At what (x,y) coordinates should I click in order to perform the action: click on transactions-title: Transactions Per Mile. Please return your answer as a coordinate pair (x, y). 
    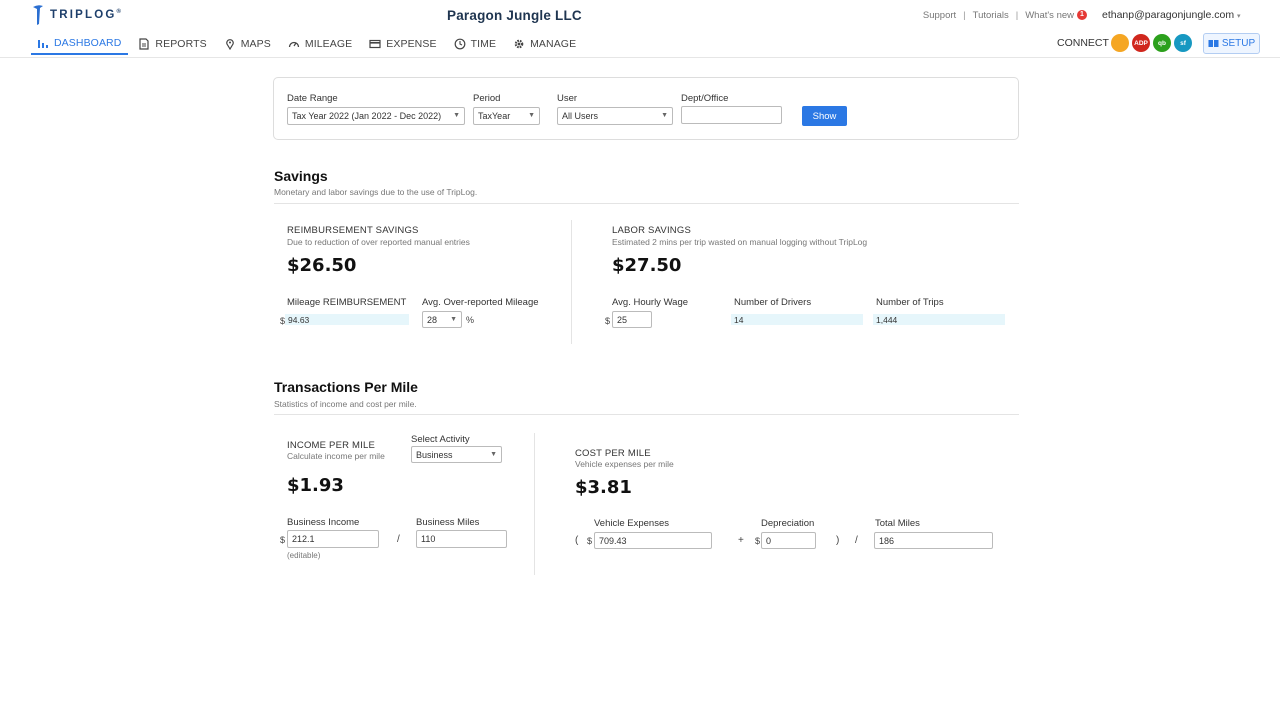
    Looking at the image, I should click on (346, 387).